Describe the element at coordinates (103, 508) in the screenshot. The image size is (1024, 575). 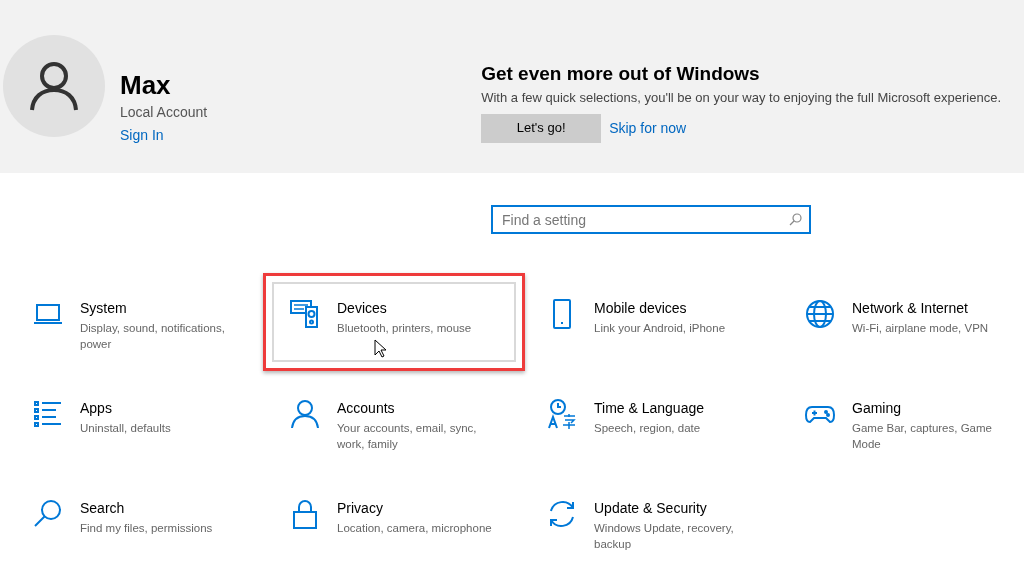
I see `category-title: Search` at that location.